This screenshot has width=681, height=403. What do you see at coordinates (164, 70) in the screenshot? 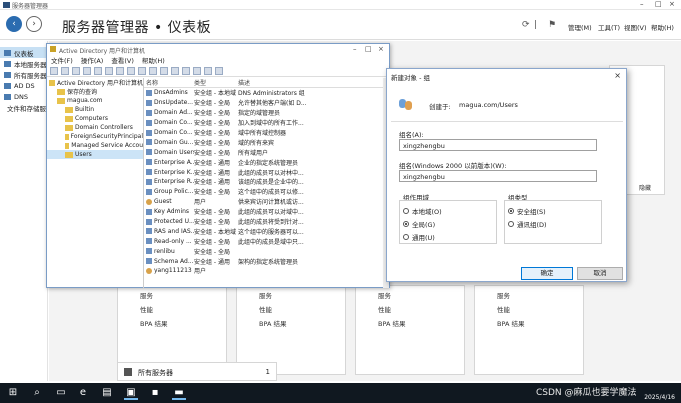
I see `new-user-icon` at bounding box center [164, 70].